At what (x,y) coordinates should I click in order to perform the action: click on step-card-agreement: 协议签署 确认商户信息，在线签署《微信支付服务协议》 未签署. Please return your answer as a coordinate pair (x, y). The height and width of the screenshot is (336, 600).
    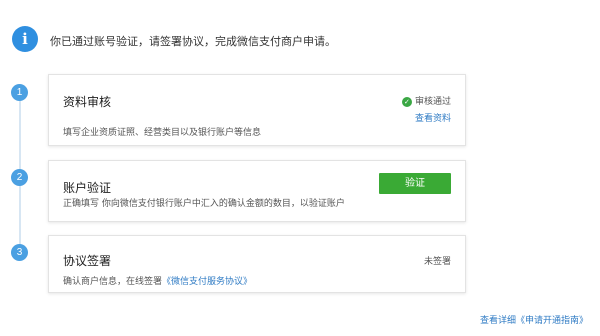
    Looking at the image, I should click on (257, 264).